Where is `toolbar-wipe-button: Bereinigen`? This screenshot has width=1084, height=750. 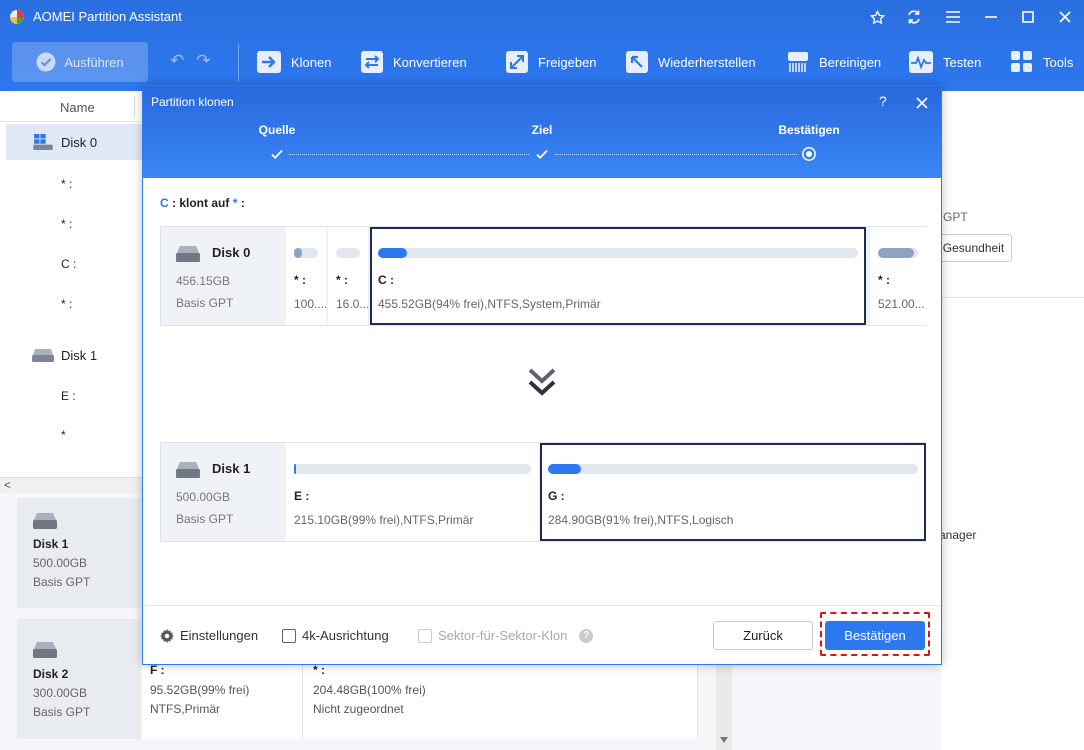
toolbar-wipe-button: Bereinigen is located at coordinates (834, 62).